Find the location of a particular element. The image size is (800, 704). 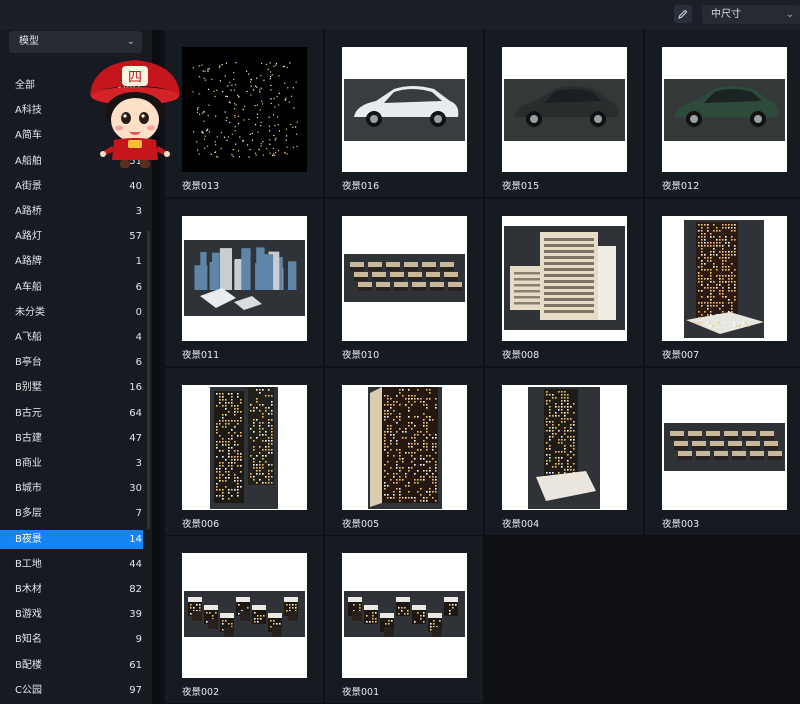

sidebar-category: B城市 30 is located at coordinates (71, 488).